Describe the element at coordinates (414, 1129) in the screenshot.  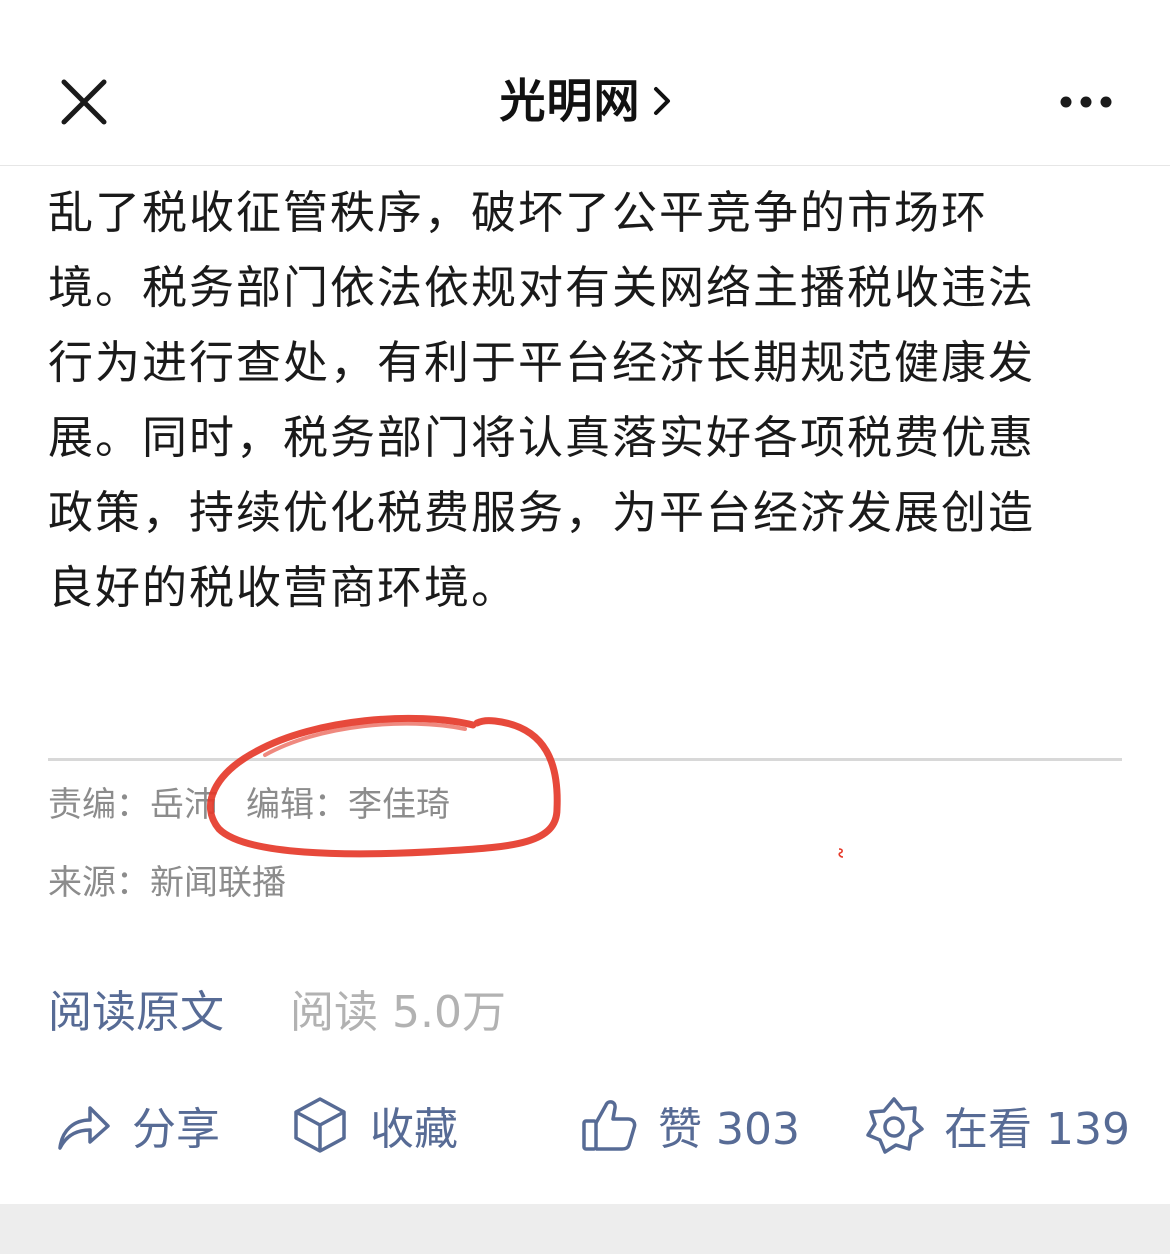
I see `favorite-label: 收藏` at that location.